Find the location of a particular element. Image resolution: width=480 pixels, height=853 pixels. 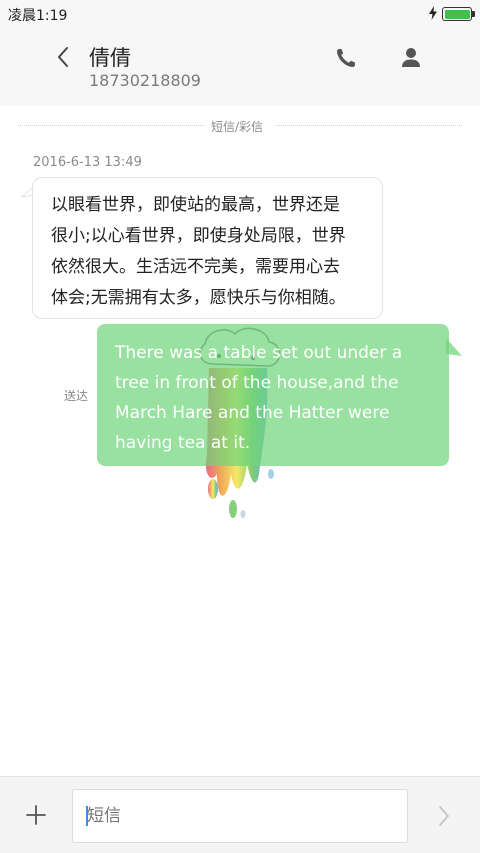

message-line: There was a table set out under a is located at coordinates (259, 353).